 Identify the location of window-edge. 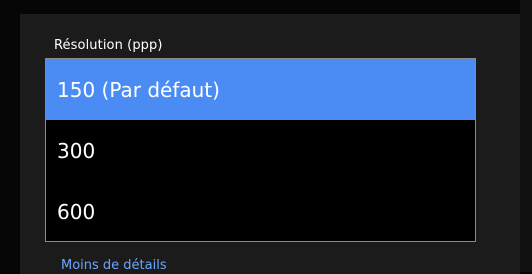
(526, 136).